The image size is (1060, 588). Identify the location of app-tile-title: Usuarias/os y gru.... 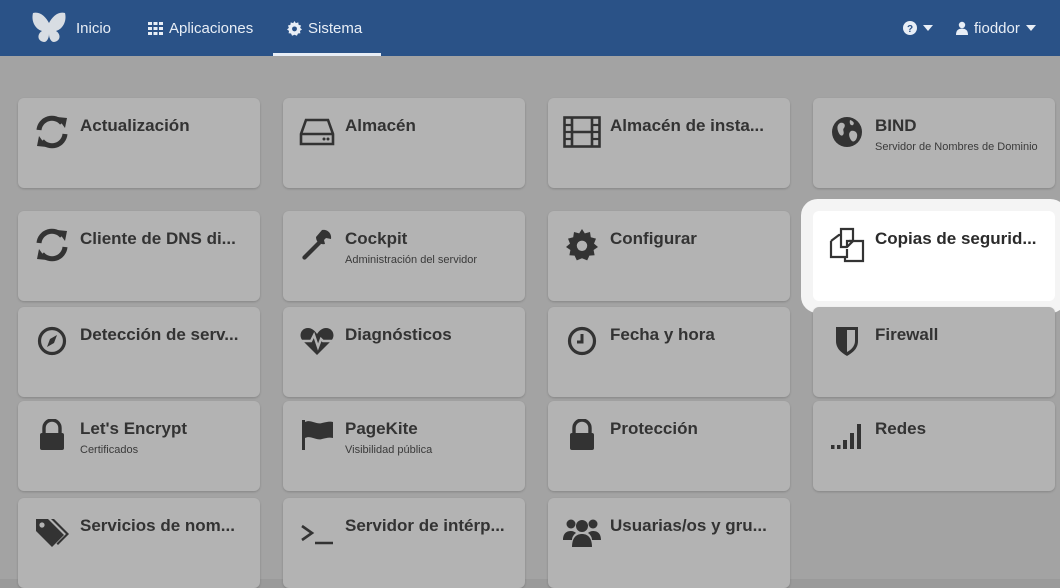
(688, 525).